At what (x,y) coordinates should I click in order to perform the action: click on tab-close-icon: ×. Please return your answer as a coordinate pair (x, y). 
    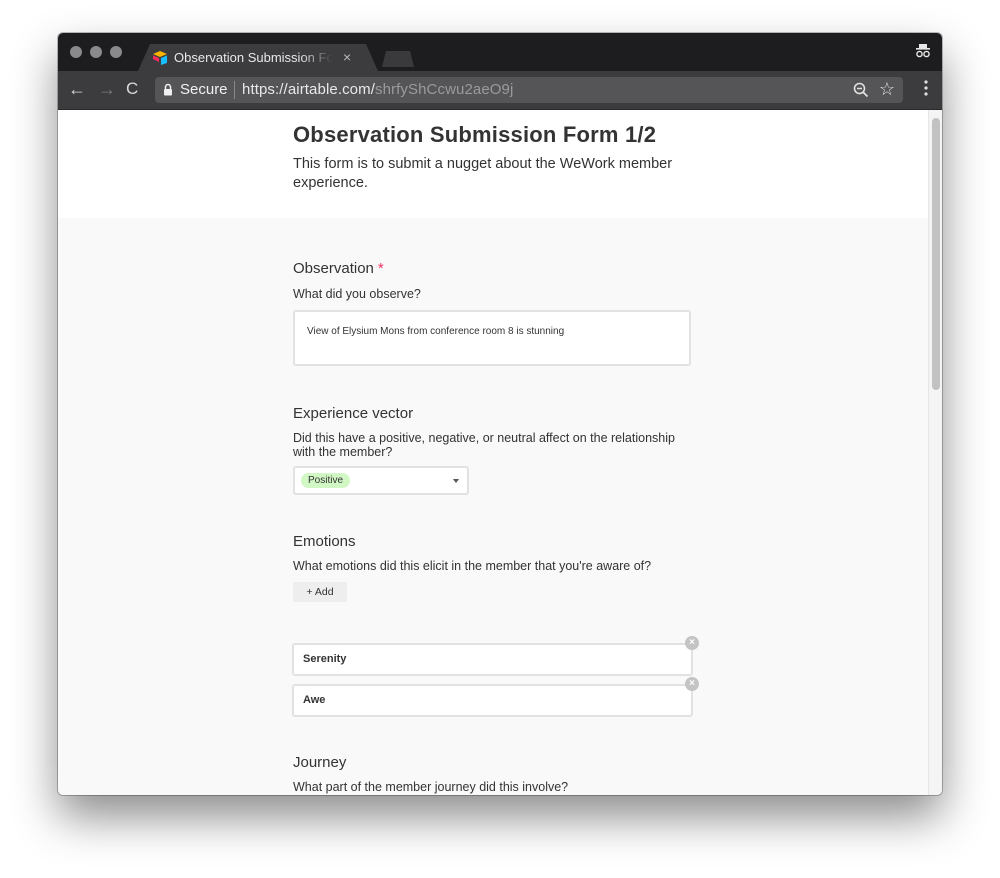
    Looking at the image, I should click on (347, 57).